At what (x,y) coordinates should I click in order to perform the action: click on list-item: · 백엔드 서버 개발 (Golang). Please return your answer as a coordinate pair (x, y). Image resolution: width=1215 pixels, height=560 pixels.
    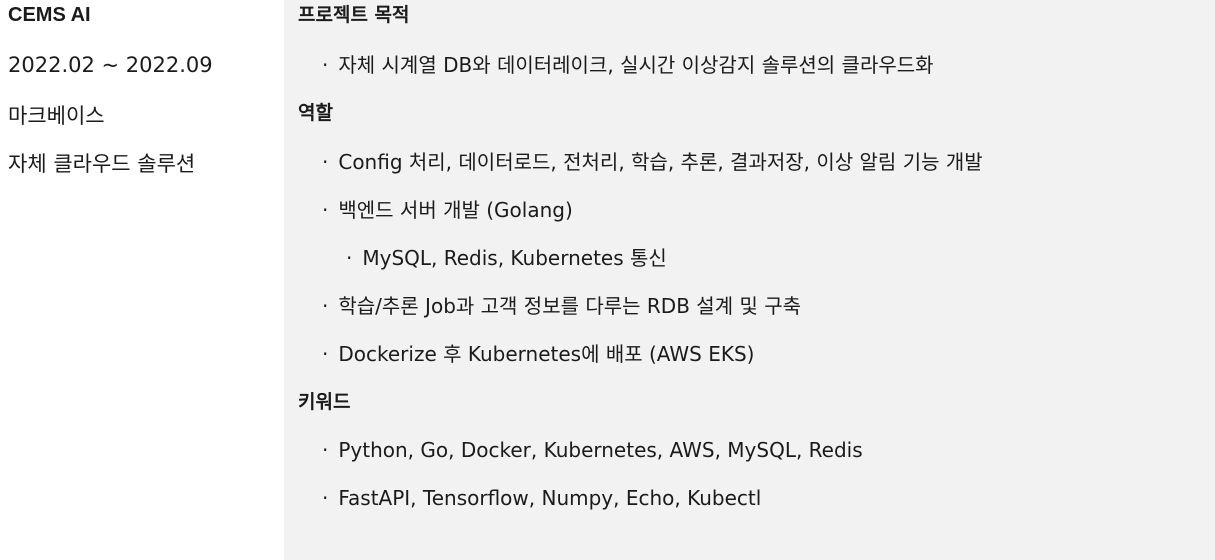
    Looking at the image, I should click on (447, 210).